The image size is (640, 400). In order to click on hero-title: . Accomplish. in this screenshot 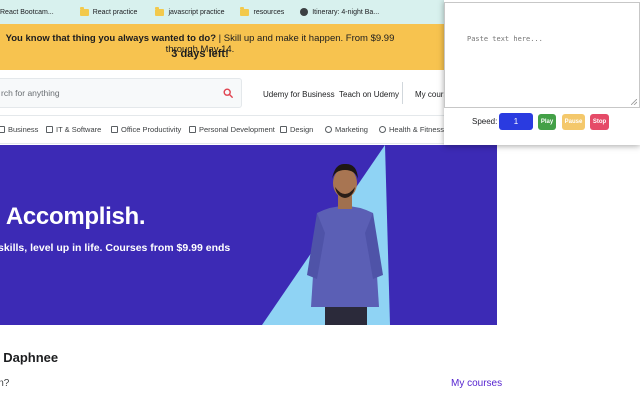, I will do `click(73, 216)`.